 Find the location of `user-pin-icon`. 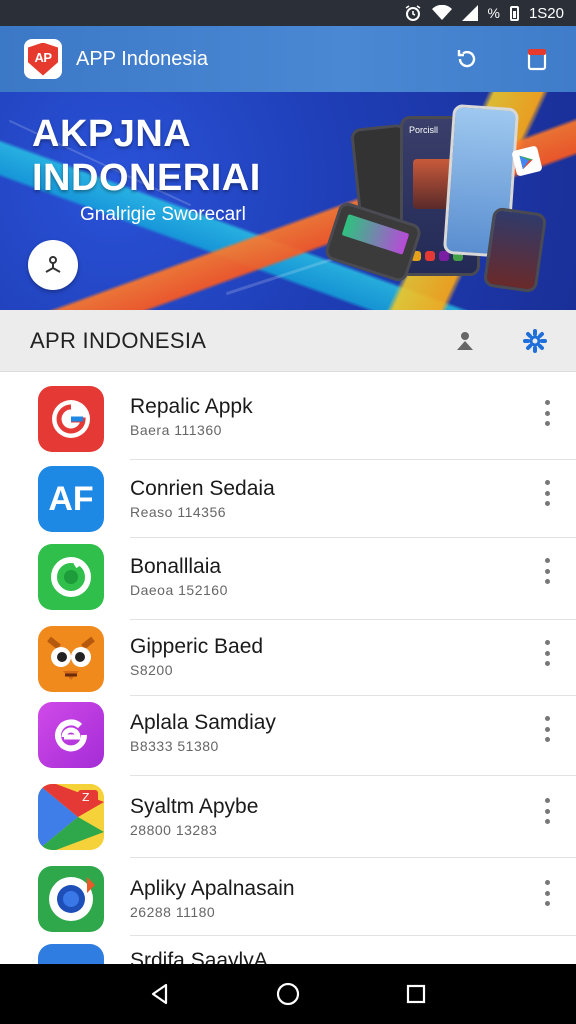

user-pin-icon is located at coordinates (465, 341).